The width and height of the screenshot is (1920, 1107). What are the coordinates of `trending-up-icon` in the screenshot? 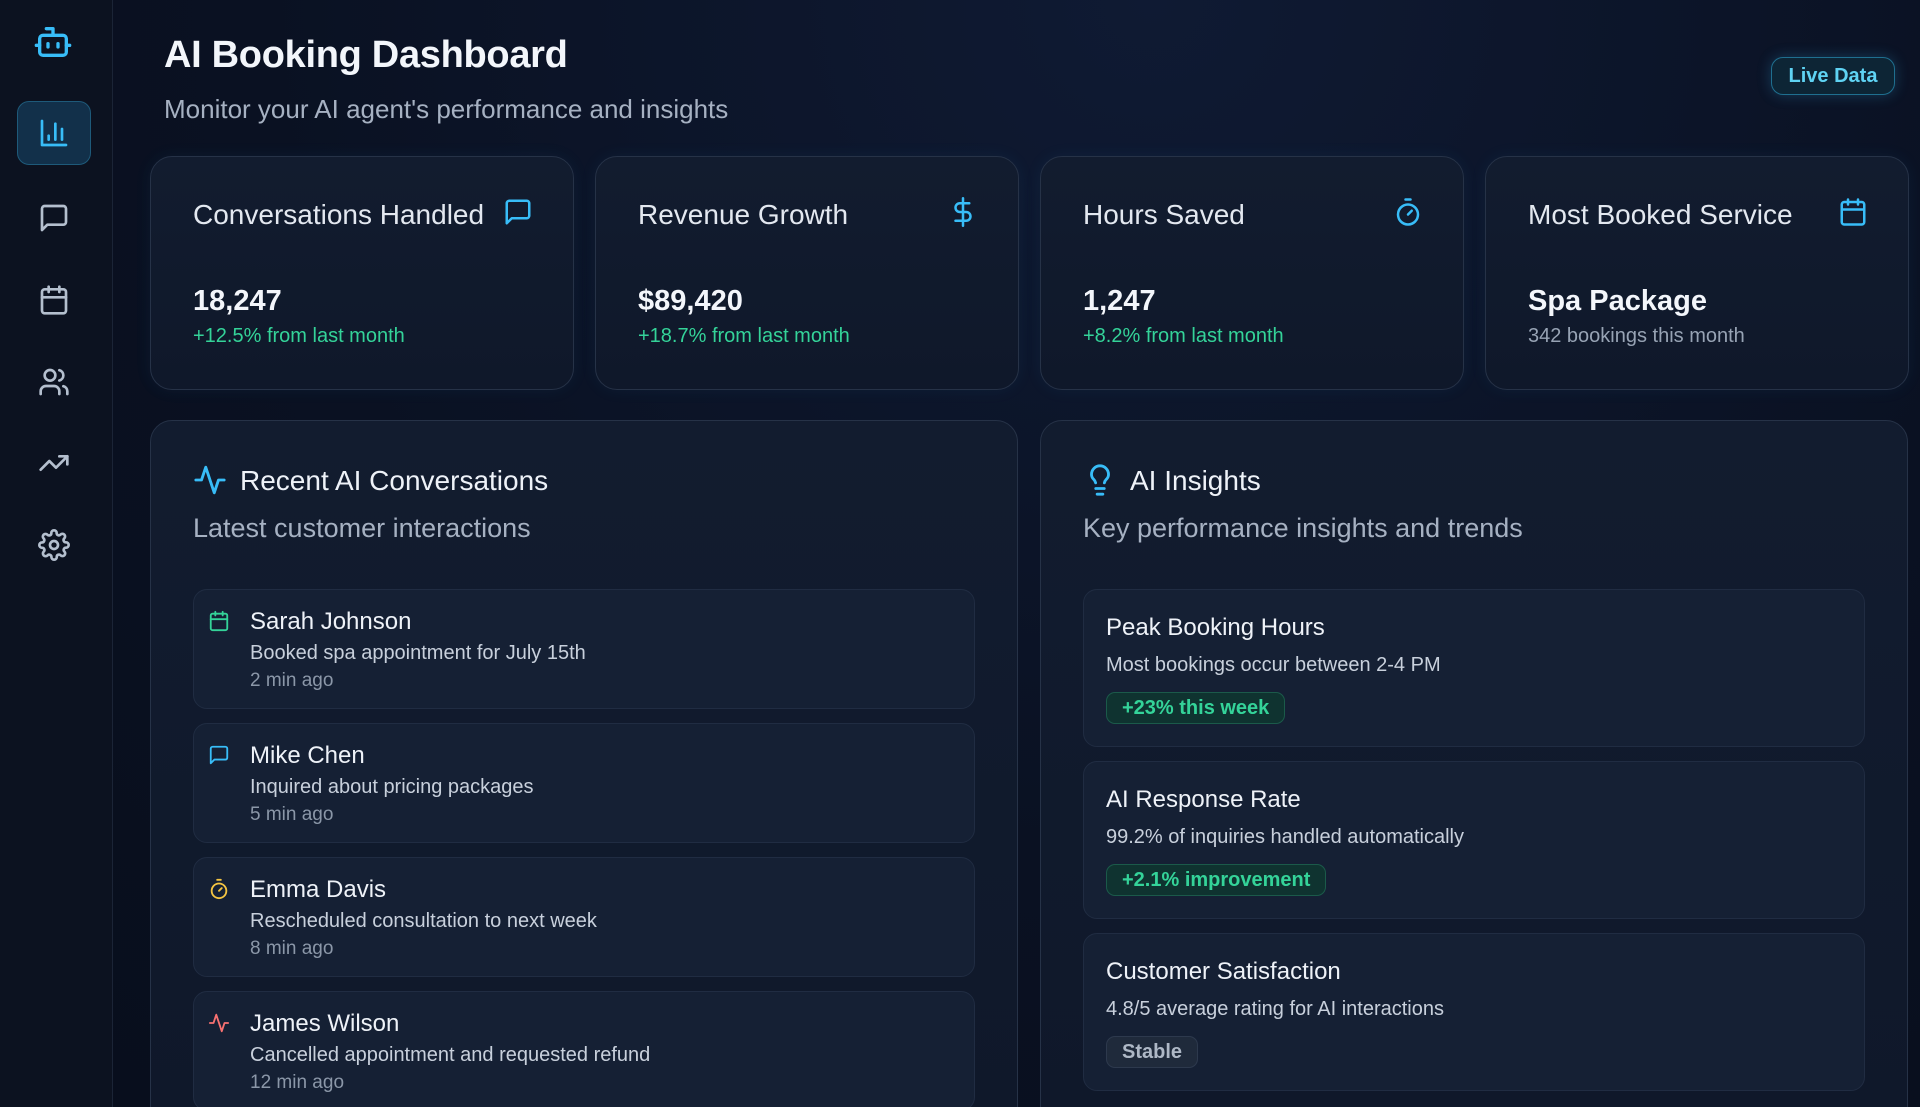 It's located at (54, 463).